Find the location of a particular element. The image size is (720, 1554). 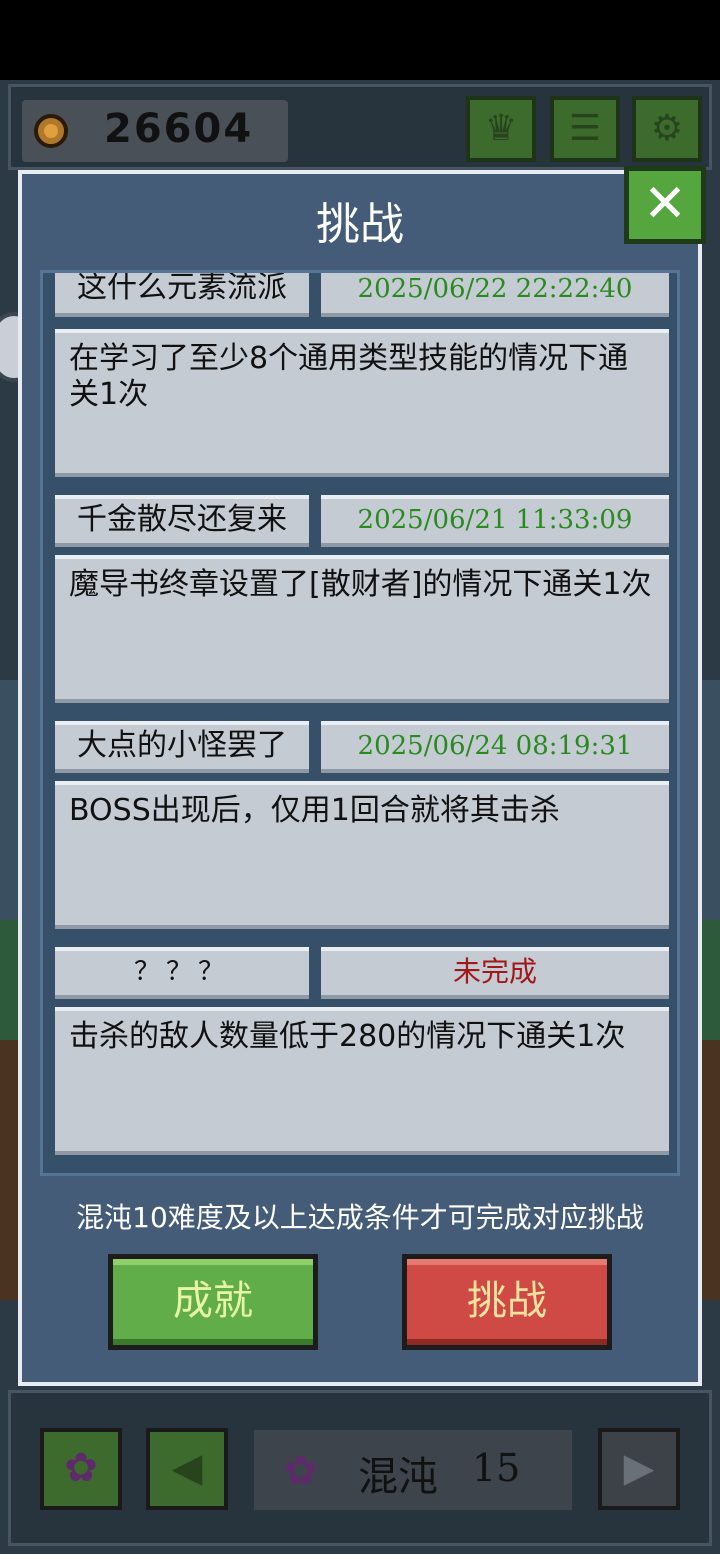

modal-title: 挑战 is located at coordinates (360, 224).